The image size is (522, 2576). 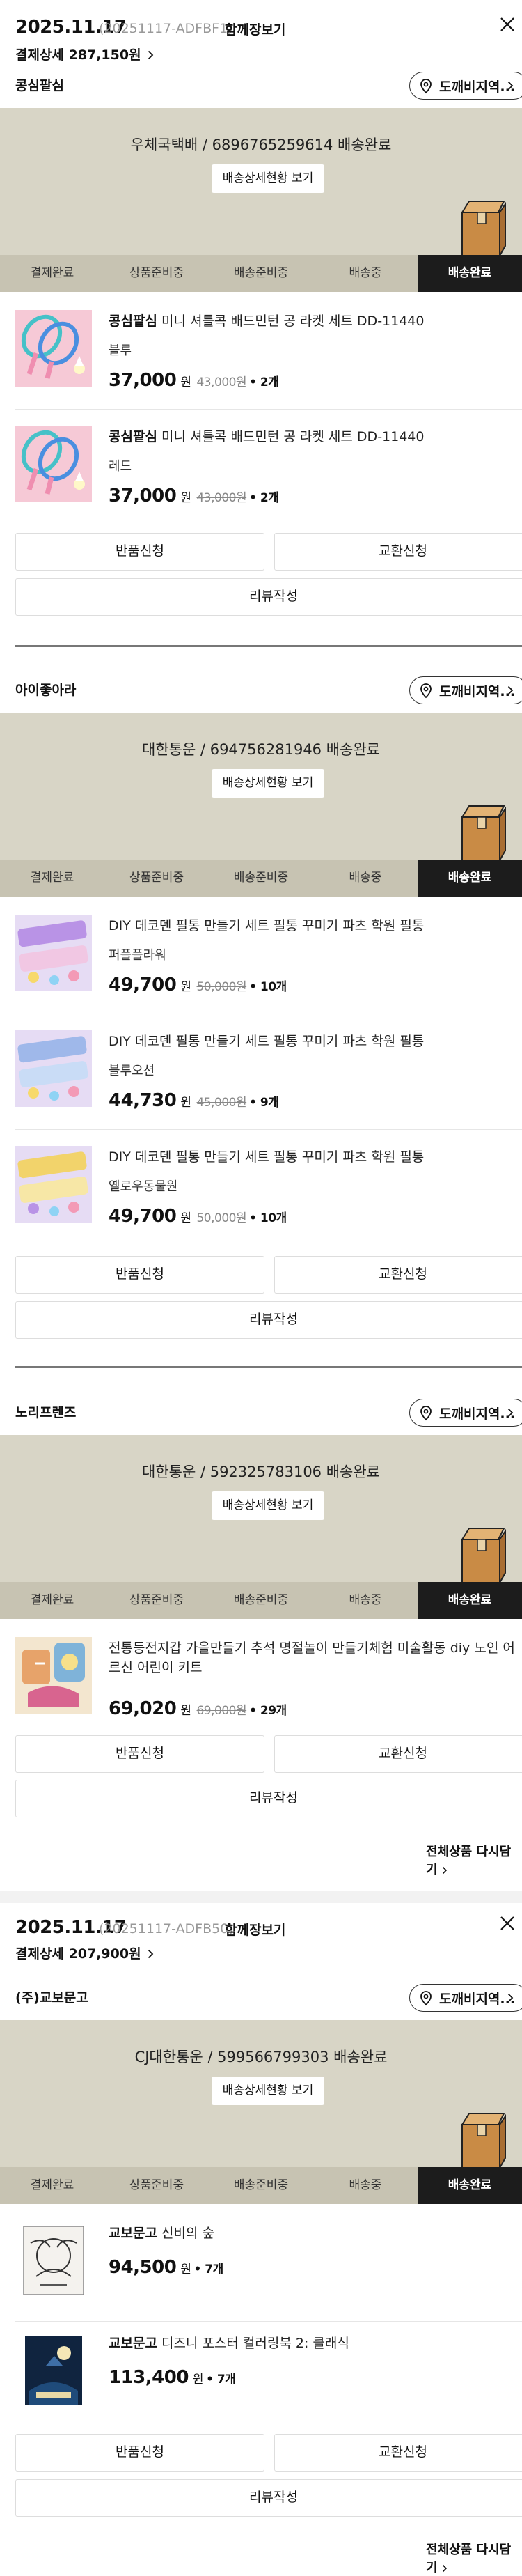 I want to click on shop-name: 노리프렌즈, so click(x=45, y=1413).